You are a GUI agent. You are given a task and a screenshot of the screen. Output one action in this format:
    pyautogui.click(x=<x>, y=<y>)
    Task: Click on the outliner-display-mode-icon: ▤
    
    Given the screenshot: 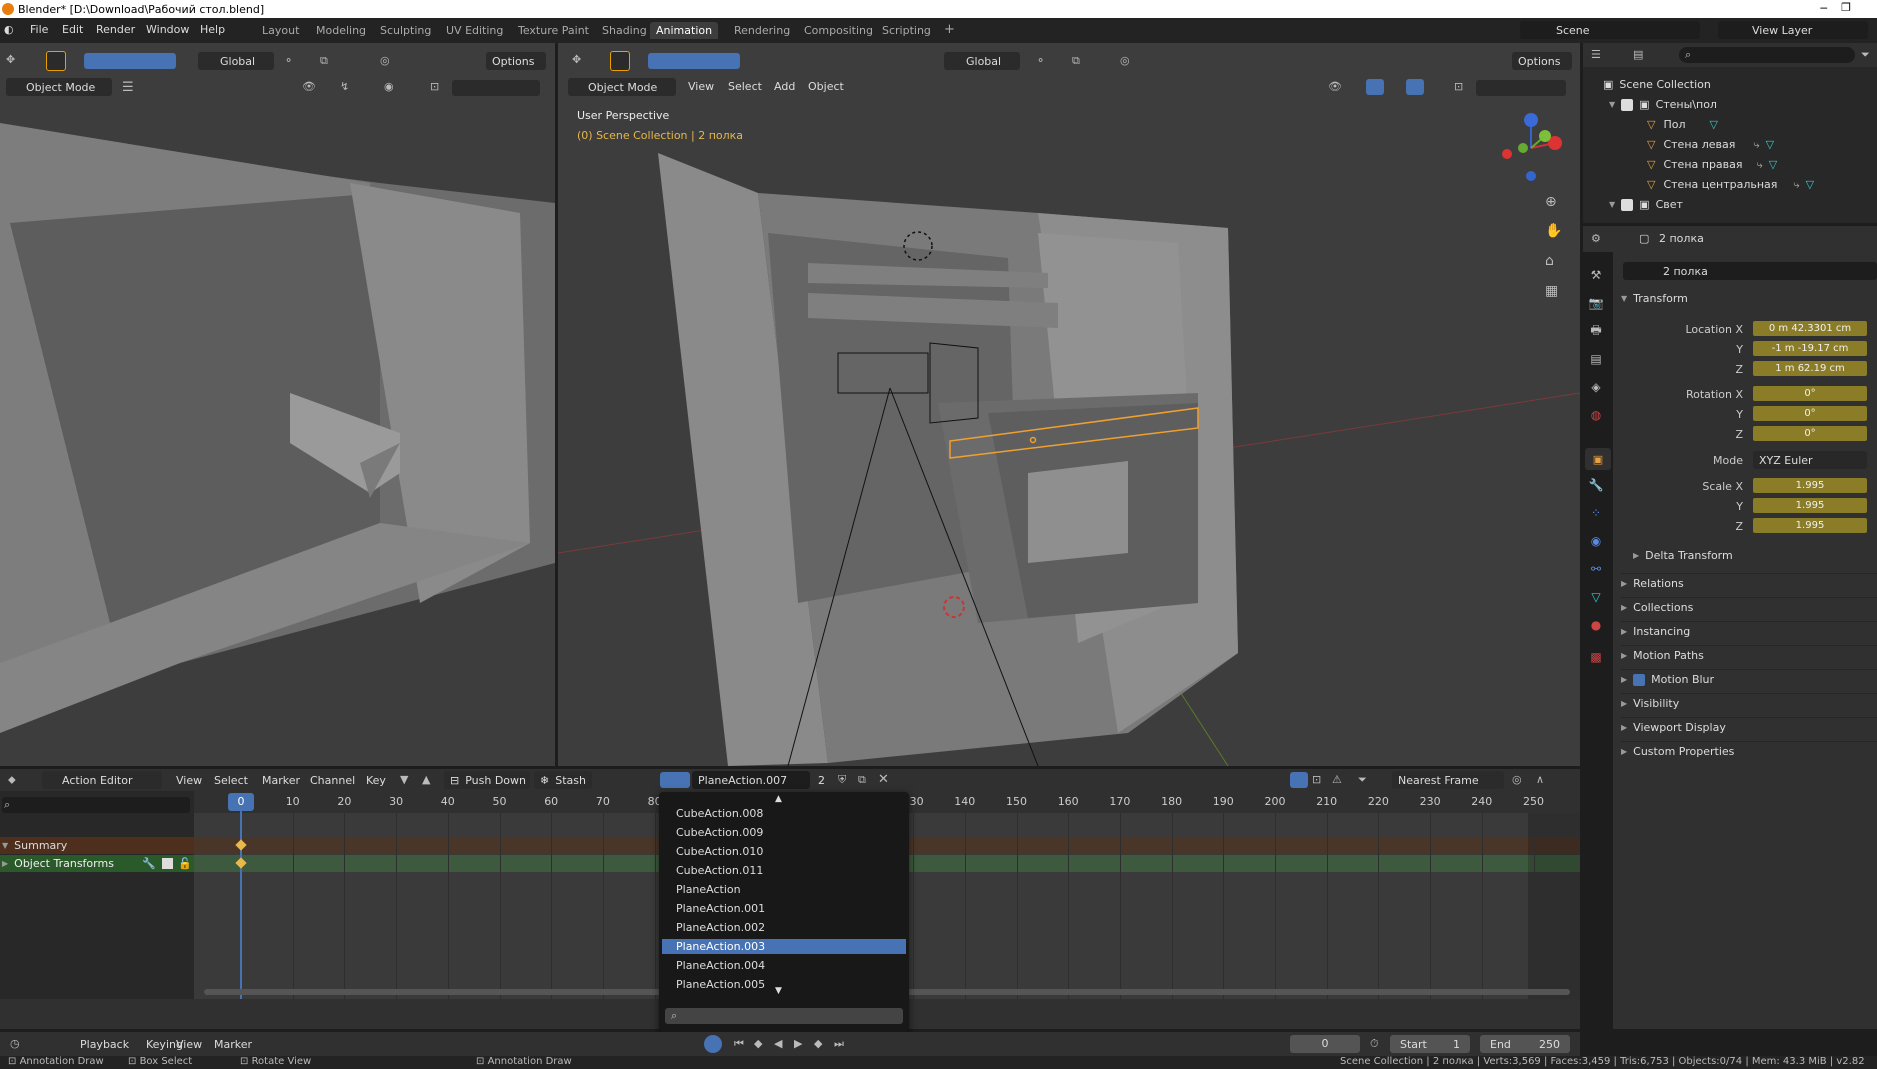 What is the action you would take?
    pyautogui.click(x=1638, y=54)
    